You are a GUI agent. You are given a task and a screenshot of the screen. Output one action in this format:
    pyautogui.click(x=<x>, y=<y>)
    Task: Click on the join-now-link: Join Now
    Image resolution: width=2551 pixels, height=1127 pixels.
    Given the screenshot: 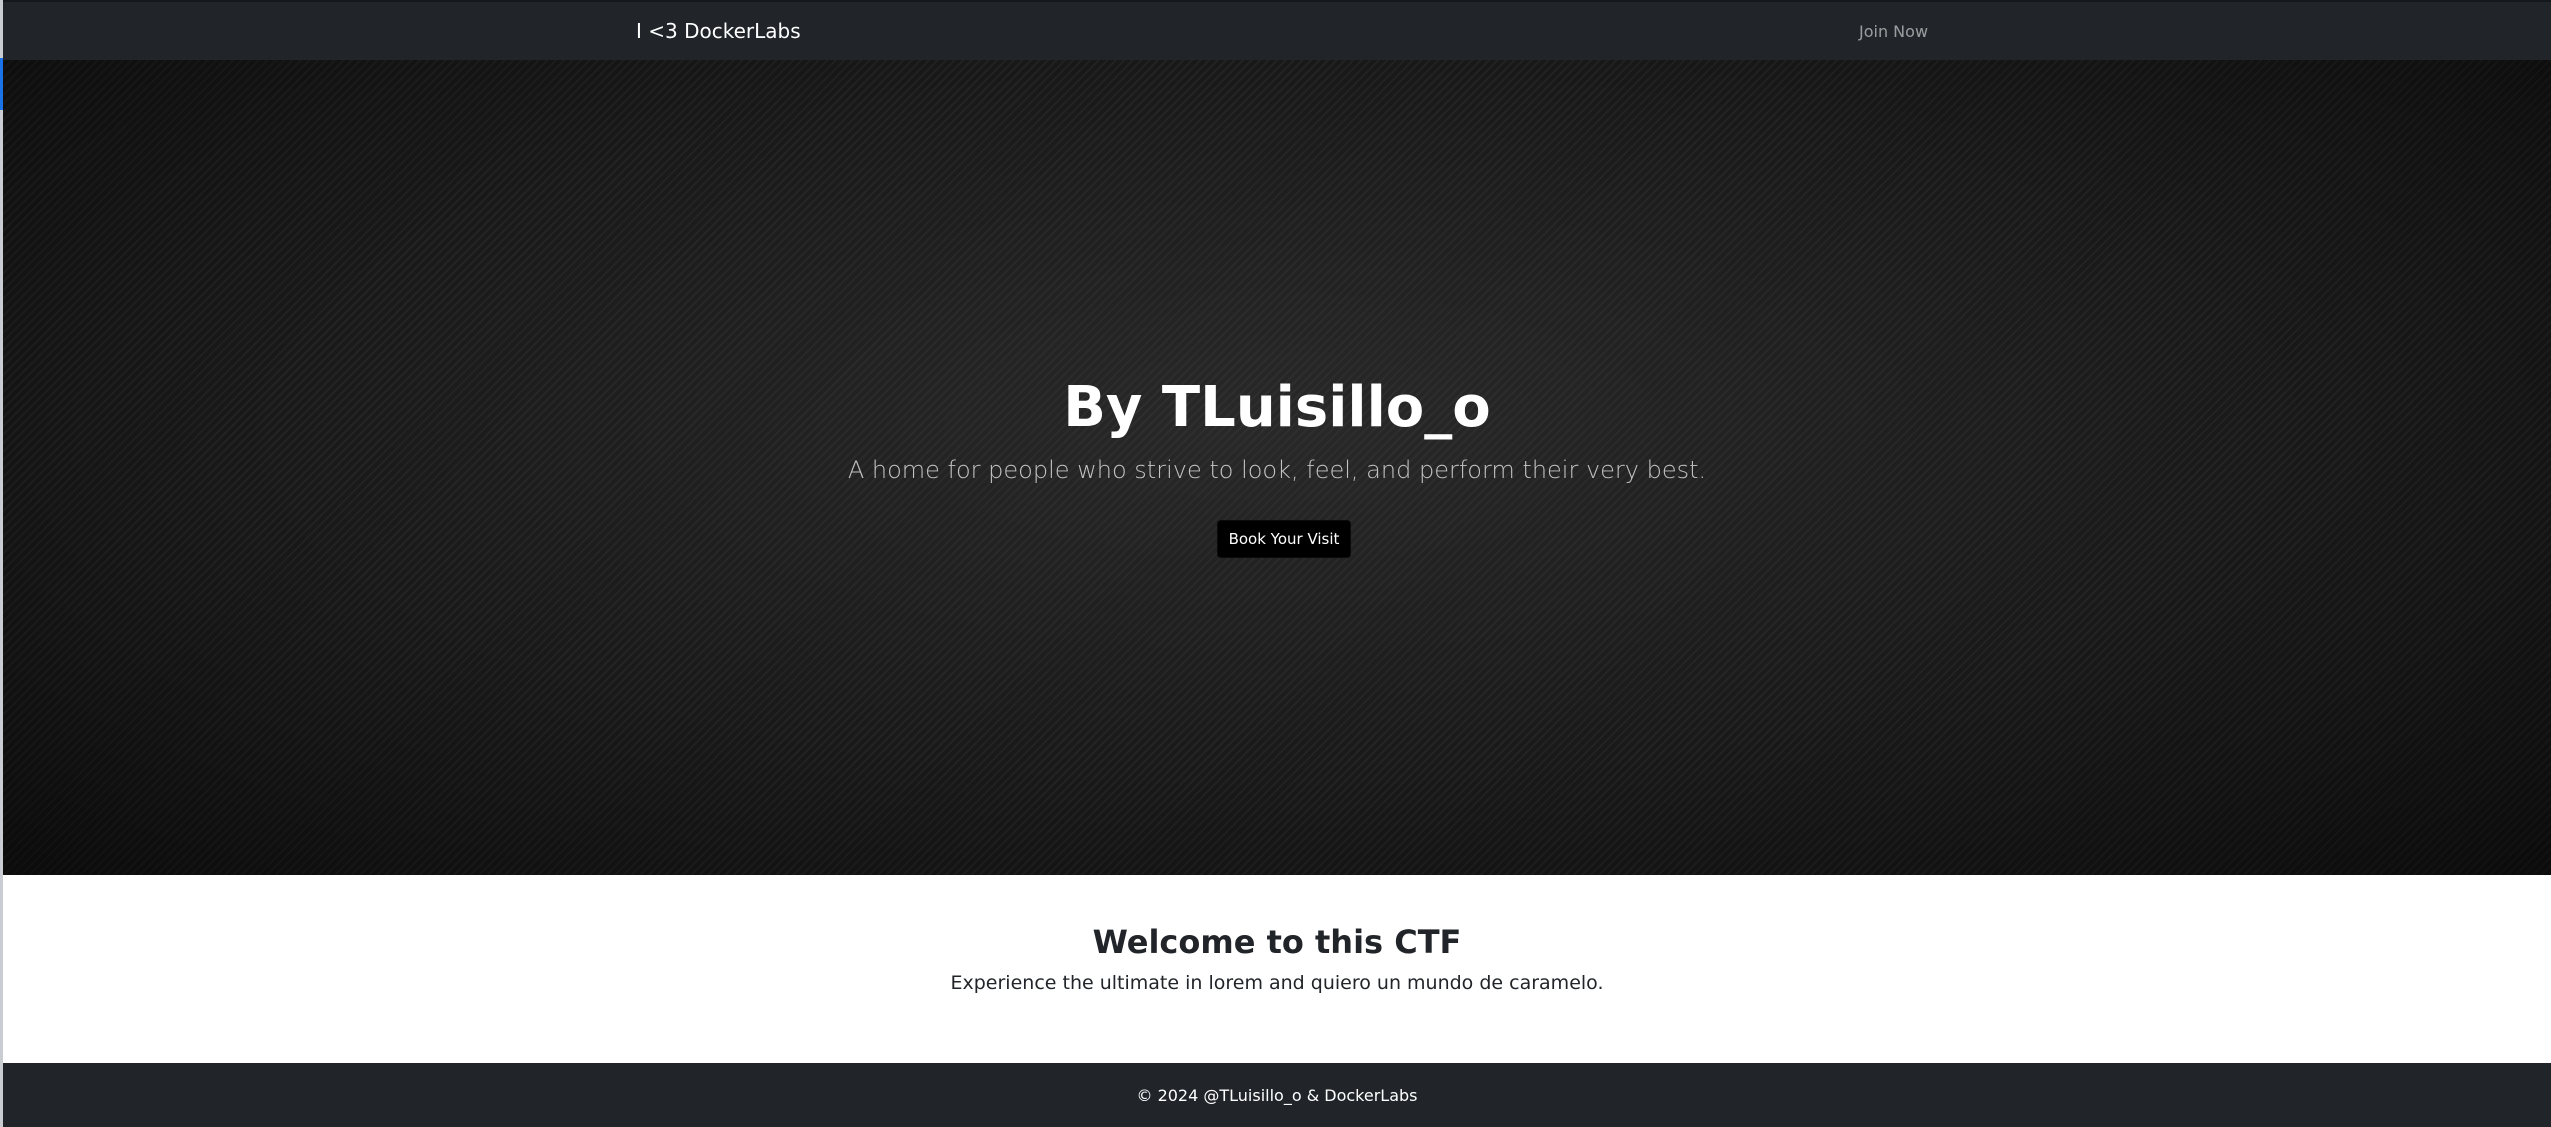 What is the action you would take?
    pyautogui.click(x=1893, y=31)
    